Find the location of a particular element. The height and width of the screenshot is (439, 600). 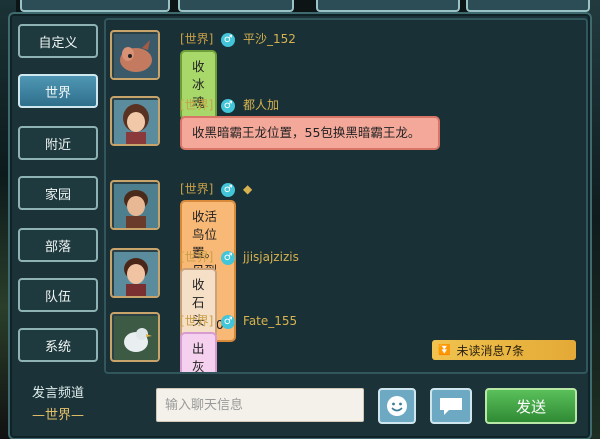

channel-system-label: 系统 is located at coordinates (57, 347).